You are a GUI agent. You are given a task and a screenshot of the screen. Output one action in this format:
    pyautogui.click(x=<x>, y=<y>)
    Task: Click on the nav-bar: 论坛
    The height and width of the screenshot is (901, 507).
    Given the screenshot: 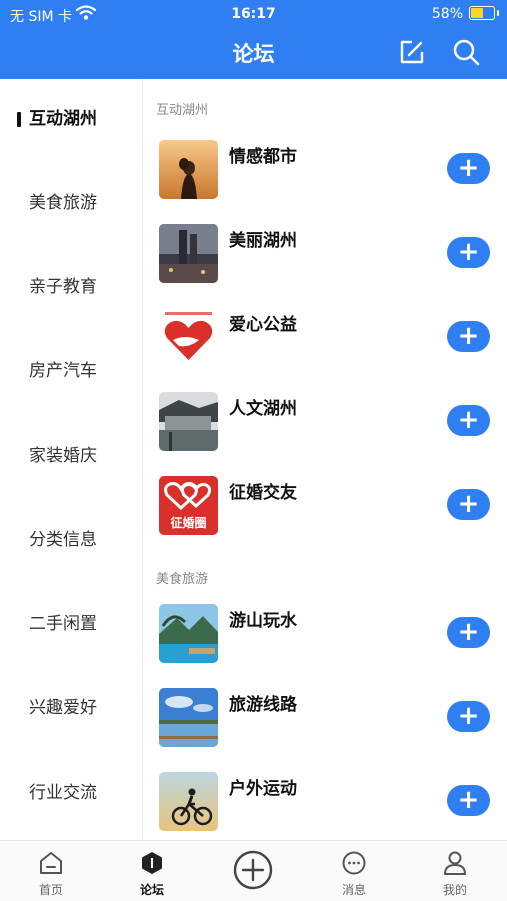 What is the action you would take?
    pyautogui.click(x=253, y=53)
    